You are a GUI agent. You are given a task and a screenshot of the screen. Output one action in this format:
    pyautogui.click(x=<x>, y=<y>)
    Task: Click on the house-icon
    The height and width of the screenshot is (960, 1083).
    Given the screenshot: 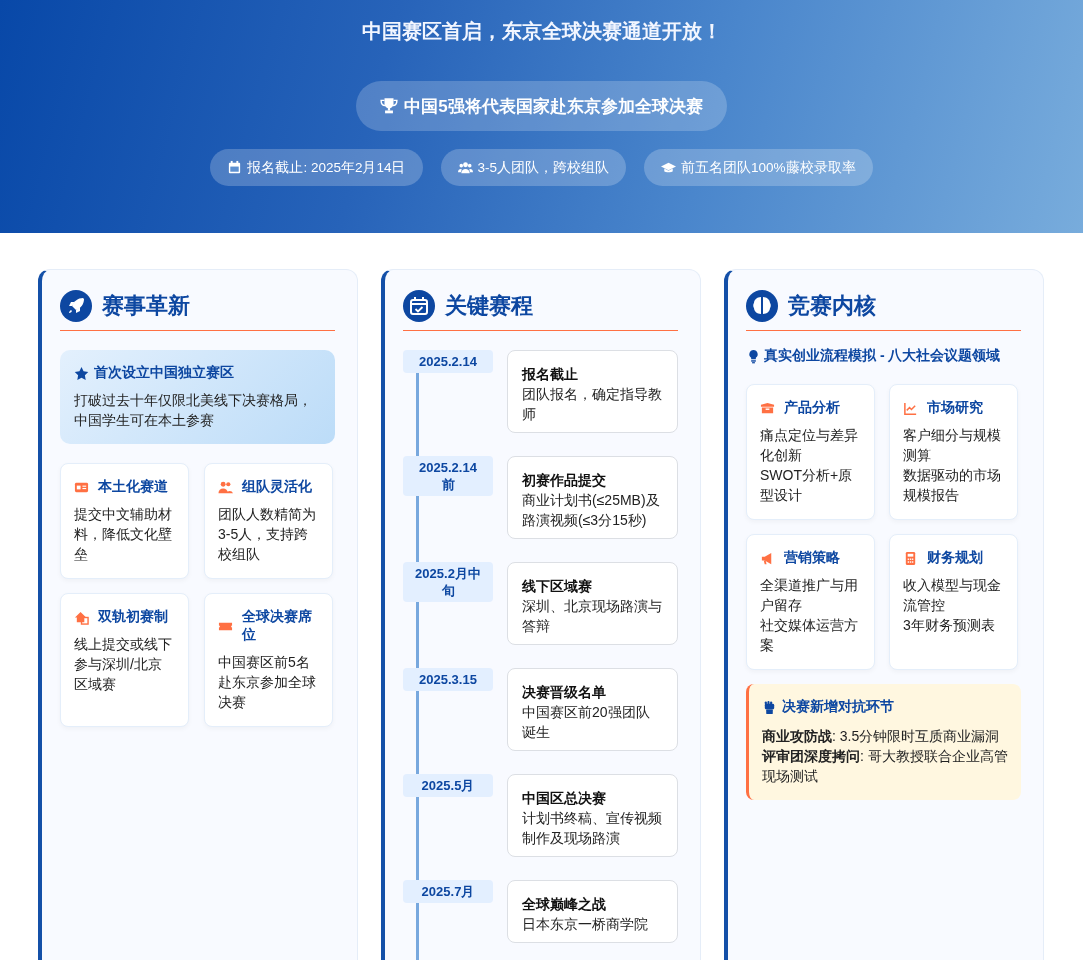 What is the action you would take?
    pyautogui.click(x=81, y=617)
    